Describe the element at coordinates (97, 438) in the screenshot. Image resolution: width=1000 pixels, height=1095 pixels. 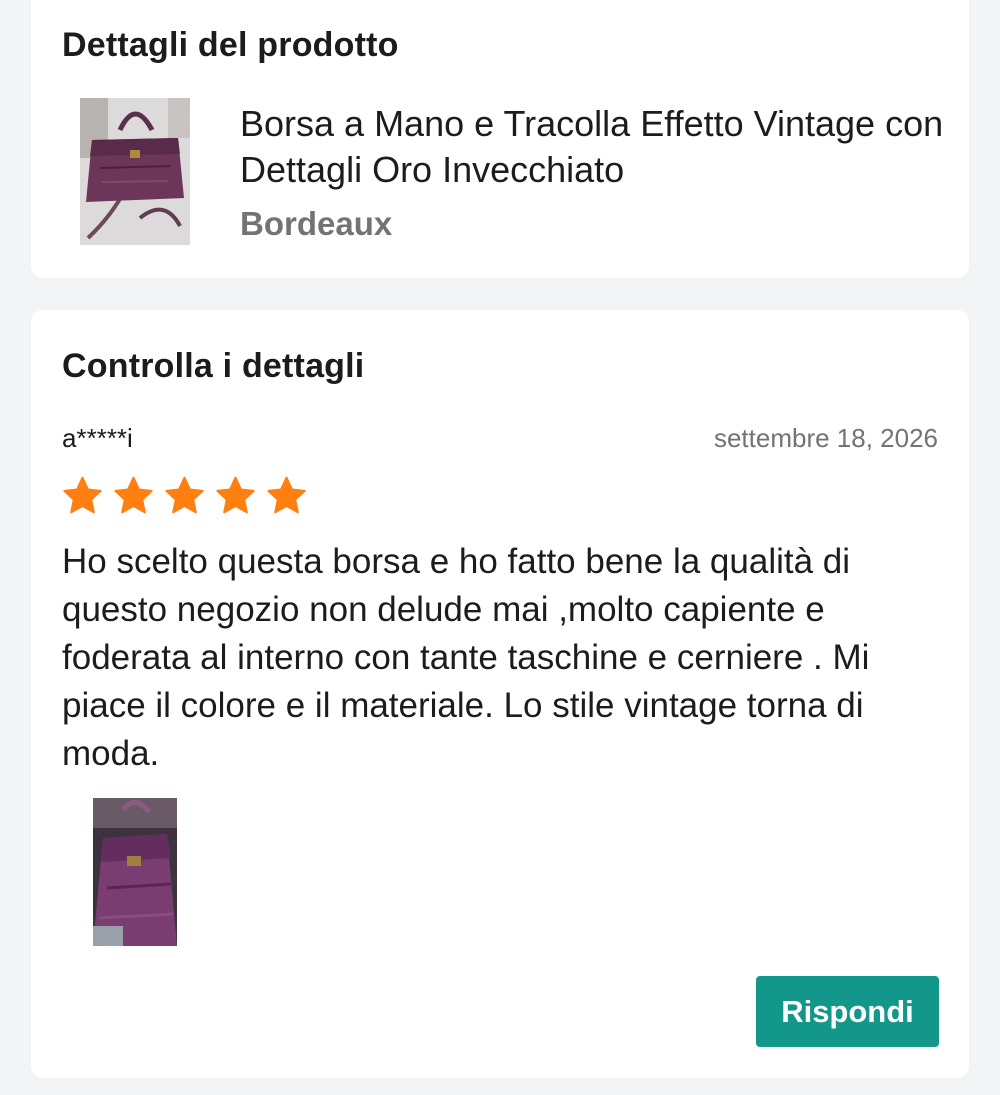
I see `reviewer-username: a*****i` at that location.